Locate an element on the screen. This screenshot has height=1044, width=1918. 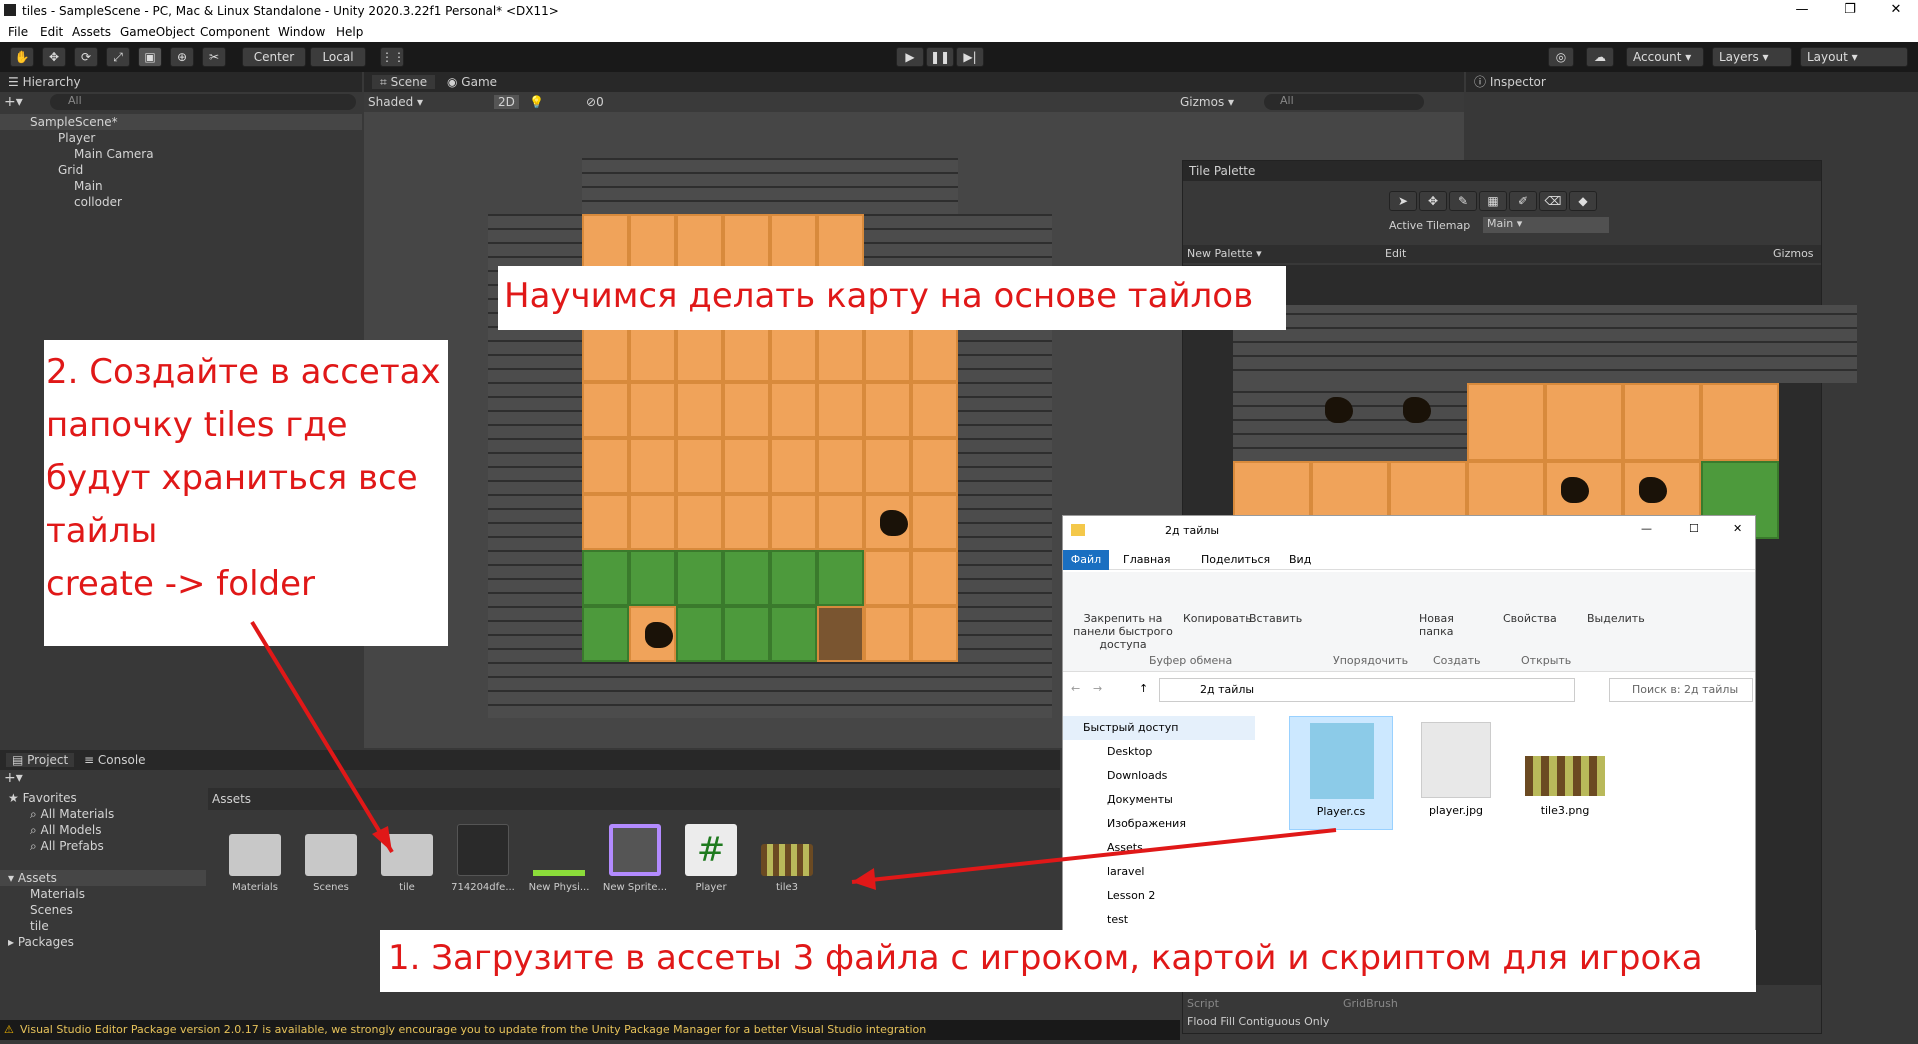
arrow-to-assets is located at coordinates (1094, 856).